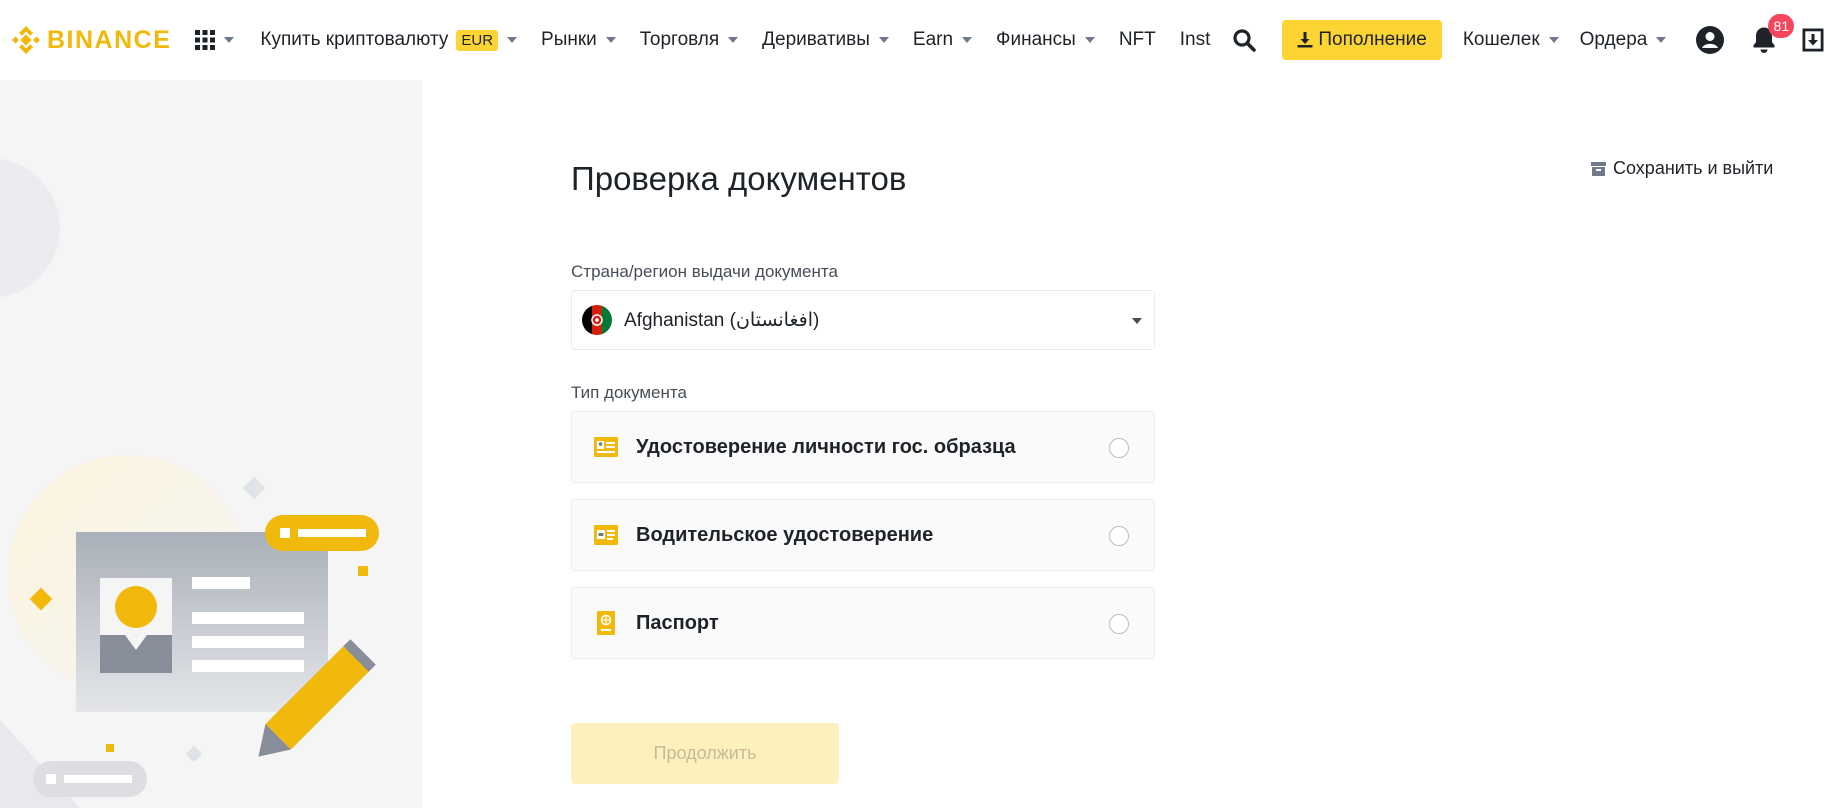 This screenshot has width=1840, height=808. I want to click on id-card-icon, so click(606, 447).